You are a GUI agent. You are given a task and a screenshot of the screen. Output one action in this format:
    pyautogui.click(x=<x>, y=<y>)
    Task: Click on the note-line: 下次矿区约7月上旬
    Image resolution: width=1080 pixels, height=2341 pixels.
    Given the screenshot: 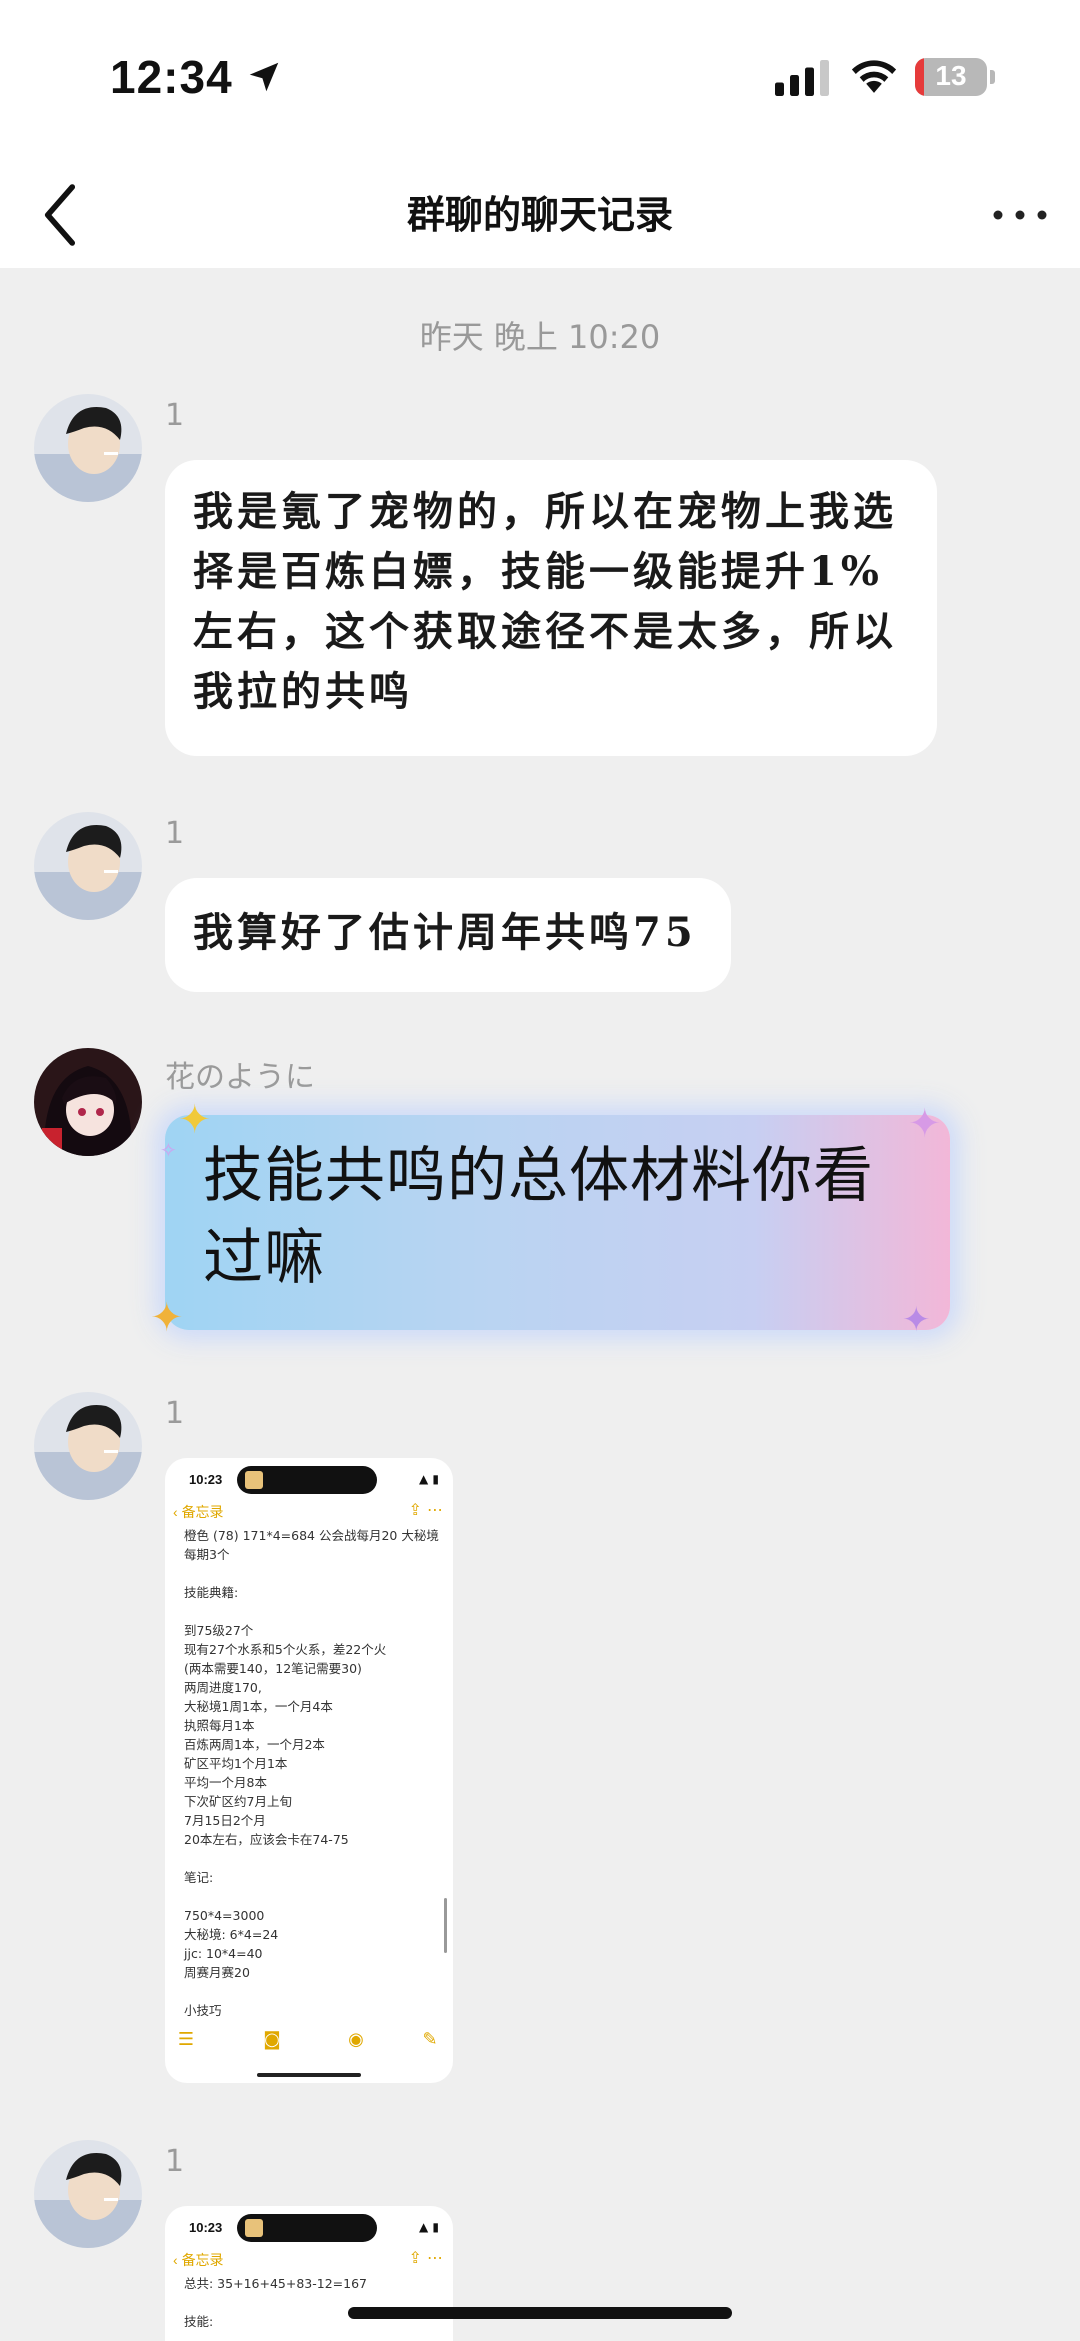 What is the action you would take?
    pyautogui.click(x=238, y=1801)
    